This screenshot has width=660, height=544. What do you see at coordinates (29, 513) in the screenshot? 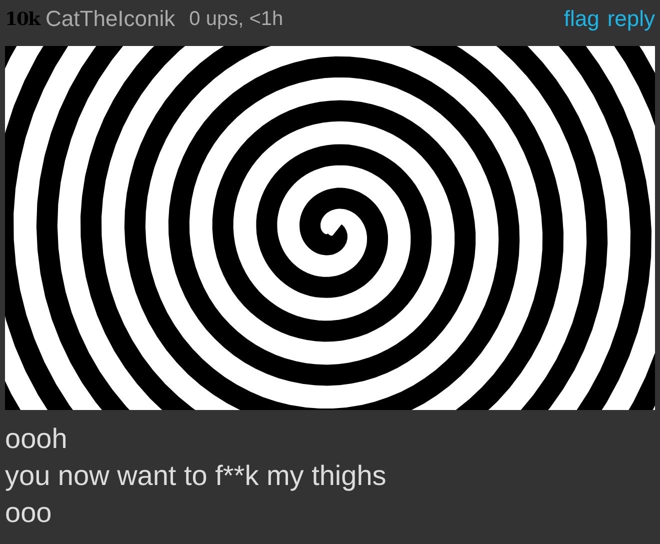
I see `comment-text: ooo` at bounding box center [29, 513].